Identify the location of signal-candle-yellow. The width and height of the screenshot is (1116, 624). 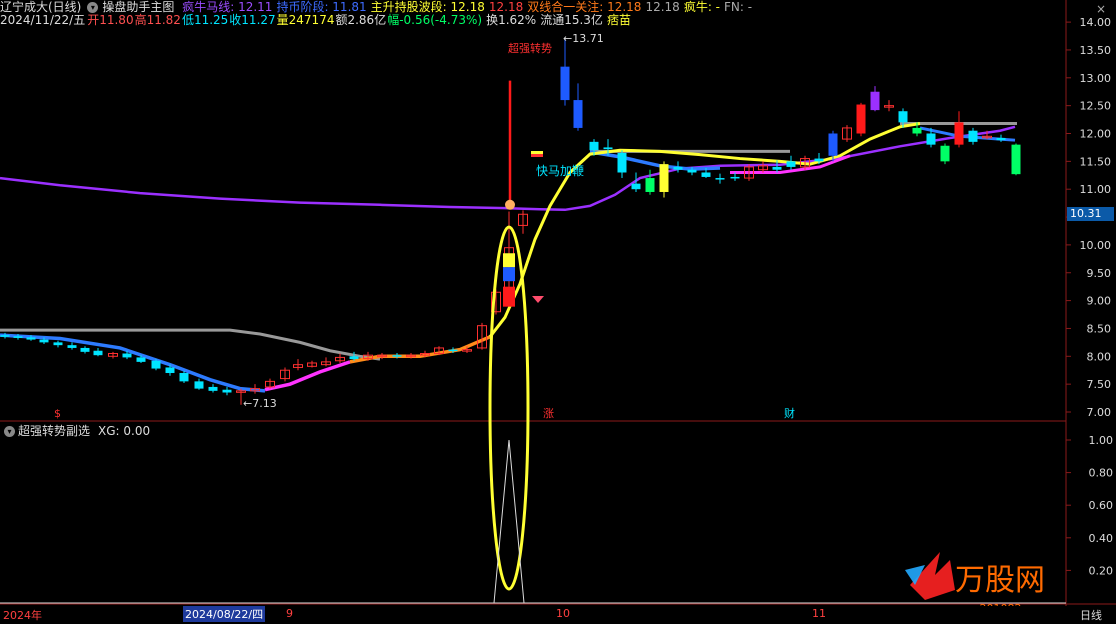
(509, 260).